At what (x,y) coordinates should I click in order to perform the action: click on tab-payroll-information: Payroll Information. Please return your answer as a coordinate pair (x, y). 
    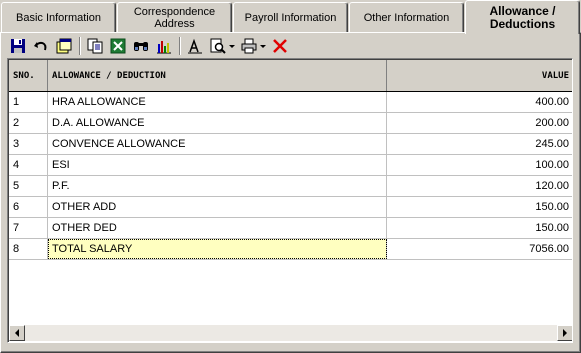
    Looking at the image, I should click on (290, 17).